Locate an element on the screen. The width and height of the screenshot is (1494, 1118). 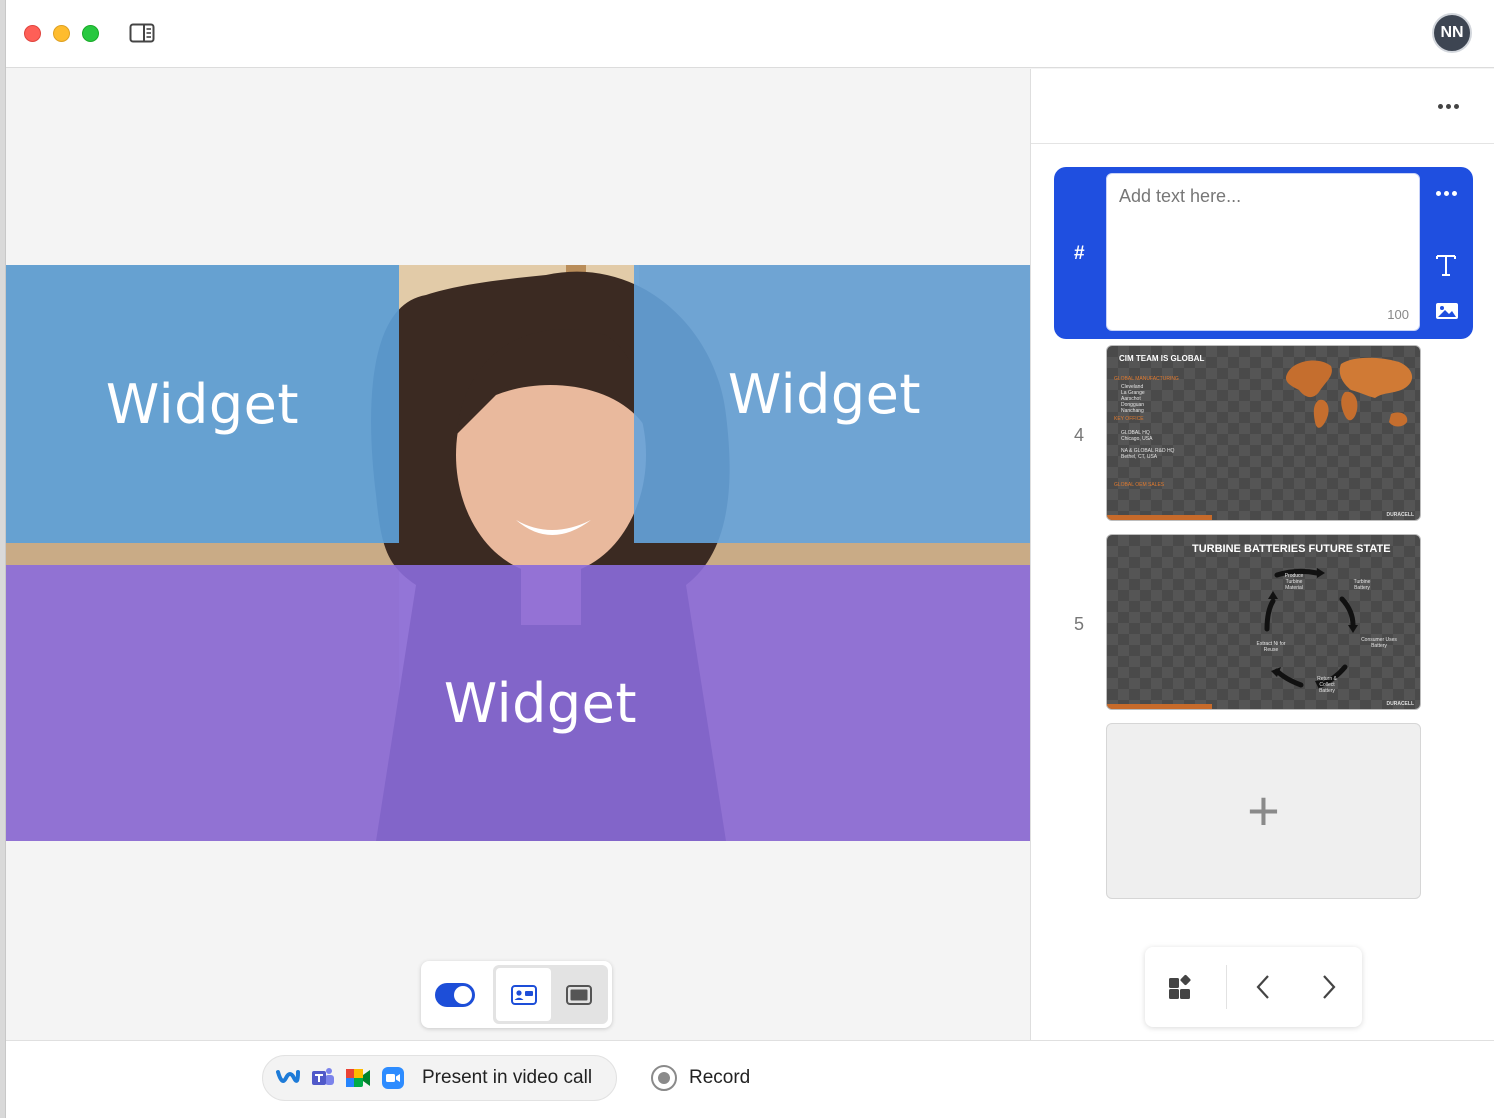
camera-layout-icon is located at coordinates (523, 994).